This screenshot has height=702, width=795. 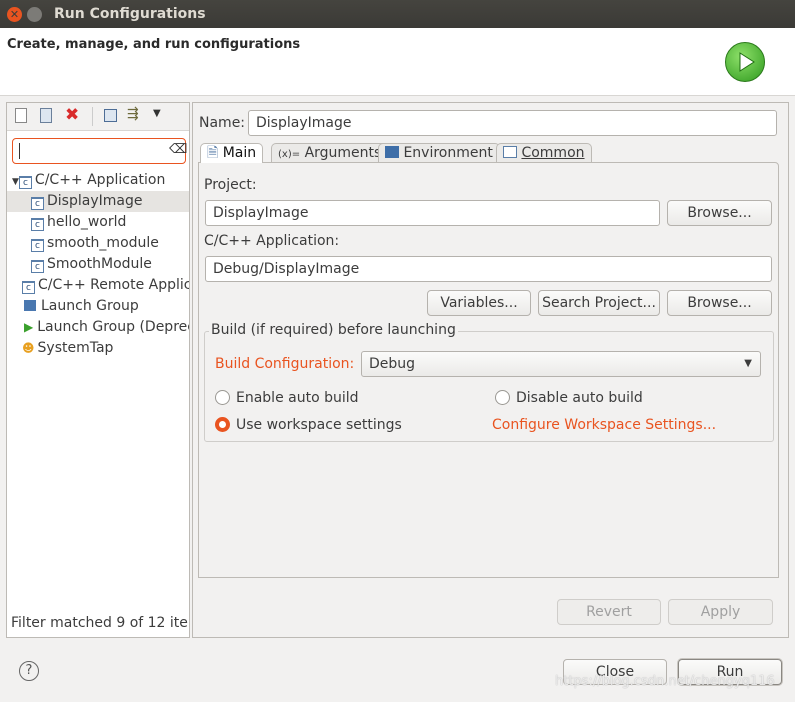 I want to click on tree-label: SystemTap, so click(x=75, y=348).